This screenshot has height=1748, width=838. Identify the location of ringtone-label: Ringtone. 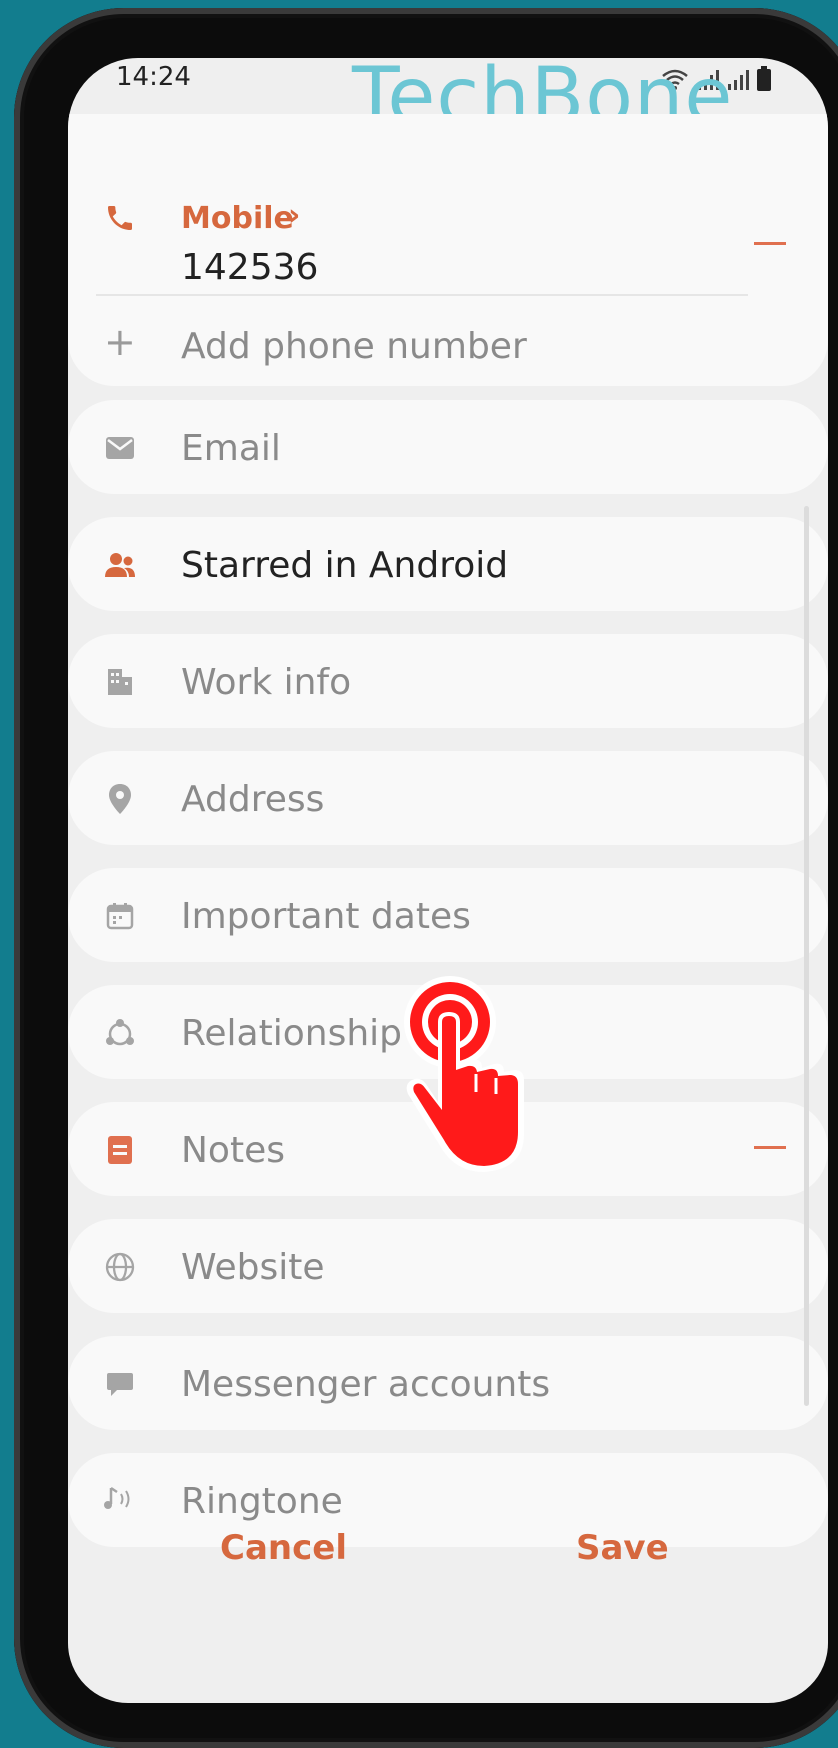
(262, 1501).